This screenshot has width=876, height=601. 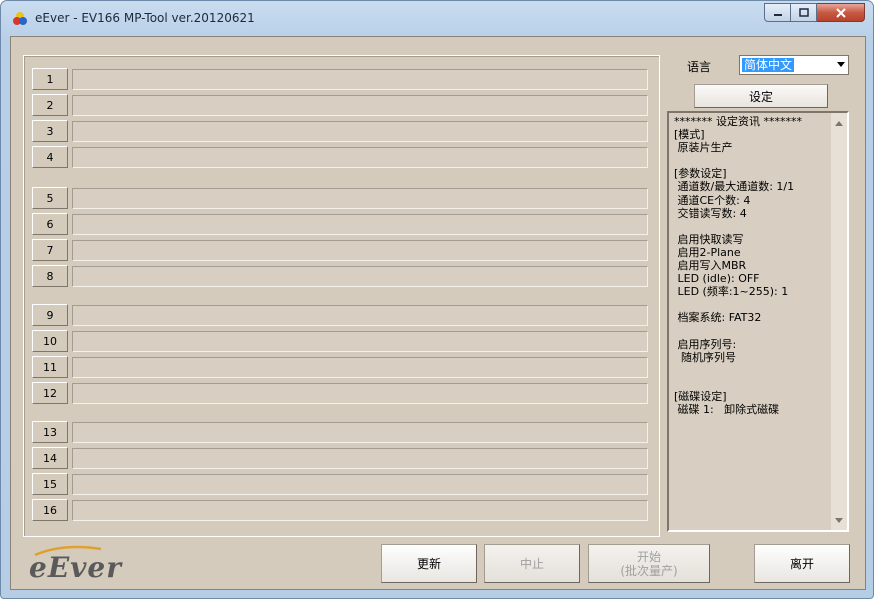 What do you see at coordinates (839, 321) in the screenshot?
I see `info-scrollbar` at bounding box center [839, 321].